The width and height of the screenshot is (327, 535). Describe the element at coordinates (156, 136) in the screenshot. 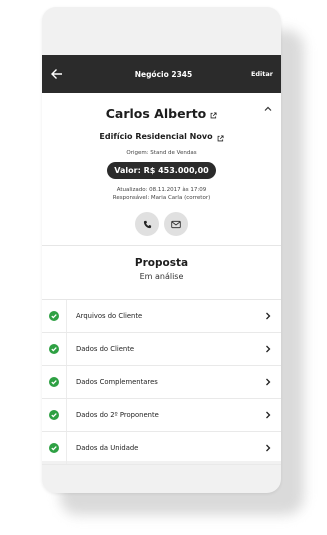

I see `building-name: Edifício Residencial Novo` at that location.